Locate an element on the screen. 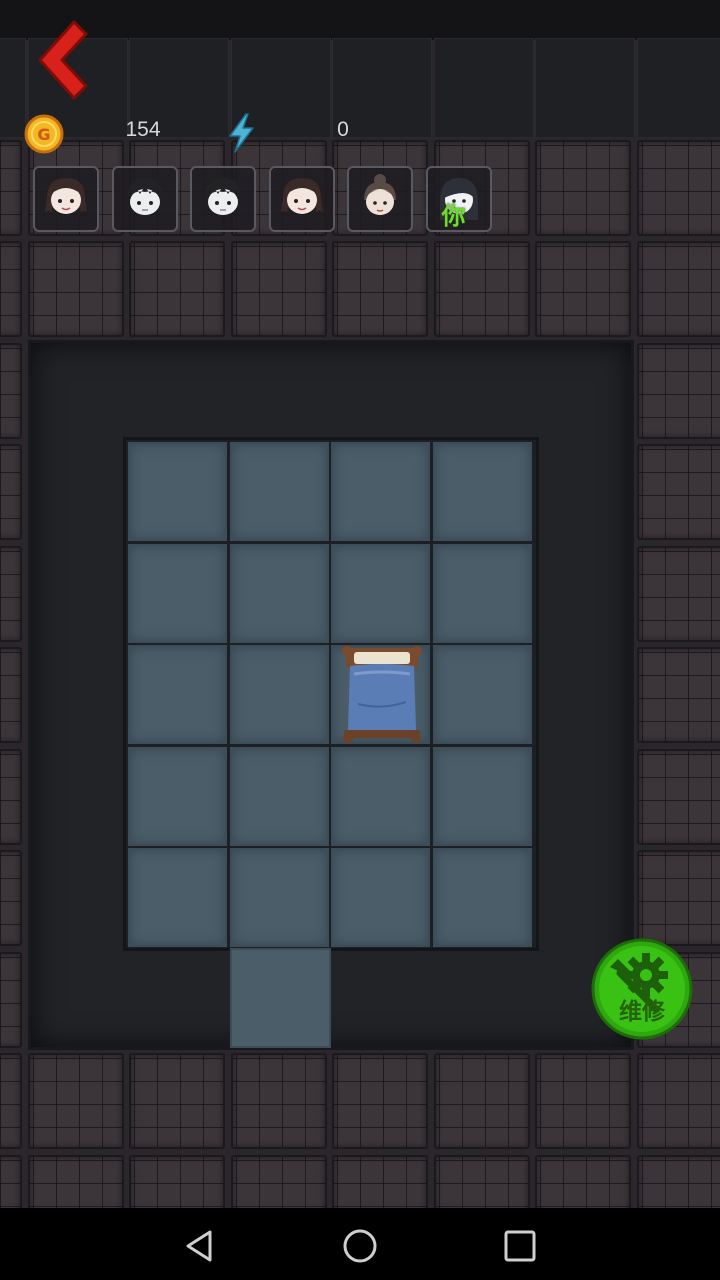 Image resolution: width=720 pixels, height=1280 pixels. home-nav-icon is located at coordinates (360, 1246).